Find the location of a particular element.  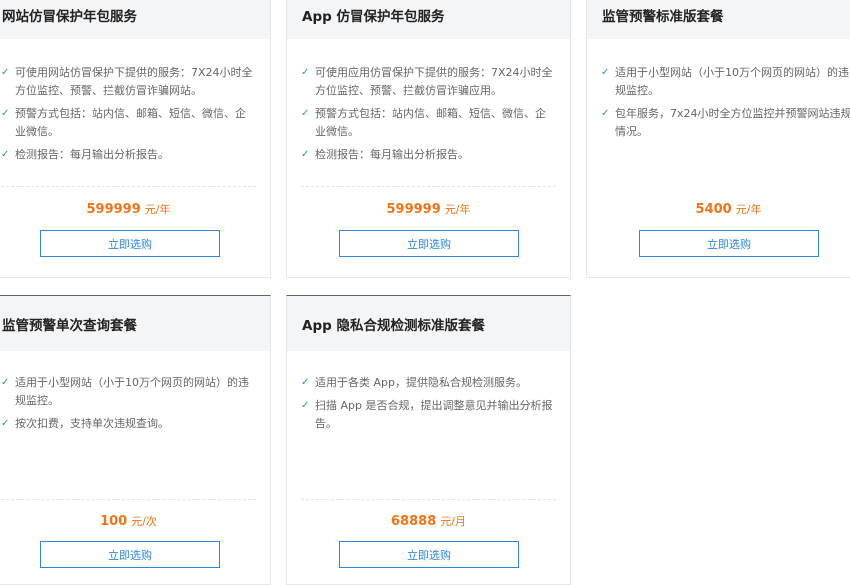

card-title: App 隐私合规检测标准版套餐 is located at coordinates (428, 323).